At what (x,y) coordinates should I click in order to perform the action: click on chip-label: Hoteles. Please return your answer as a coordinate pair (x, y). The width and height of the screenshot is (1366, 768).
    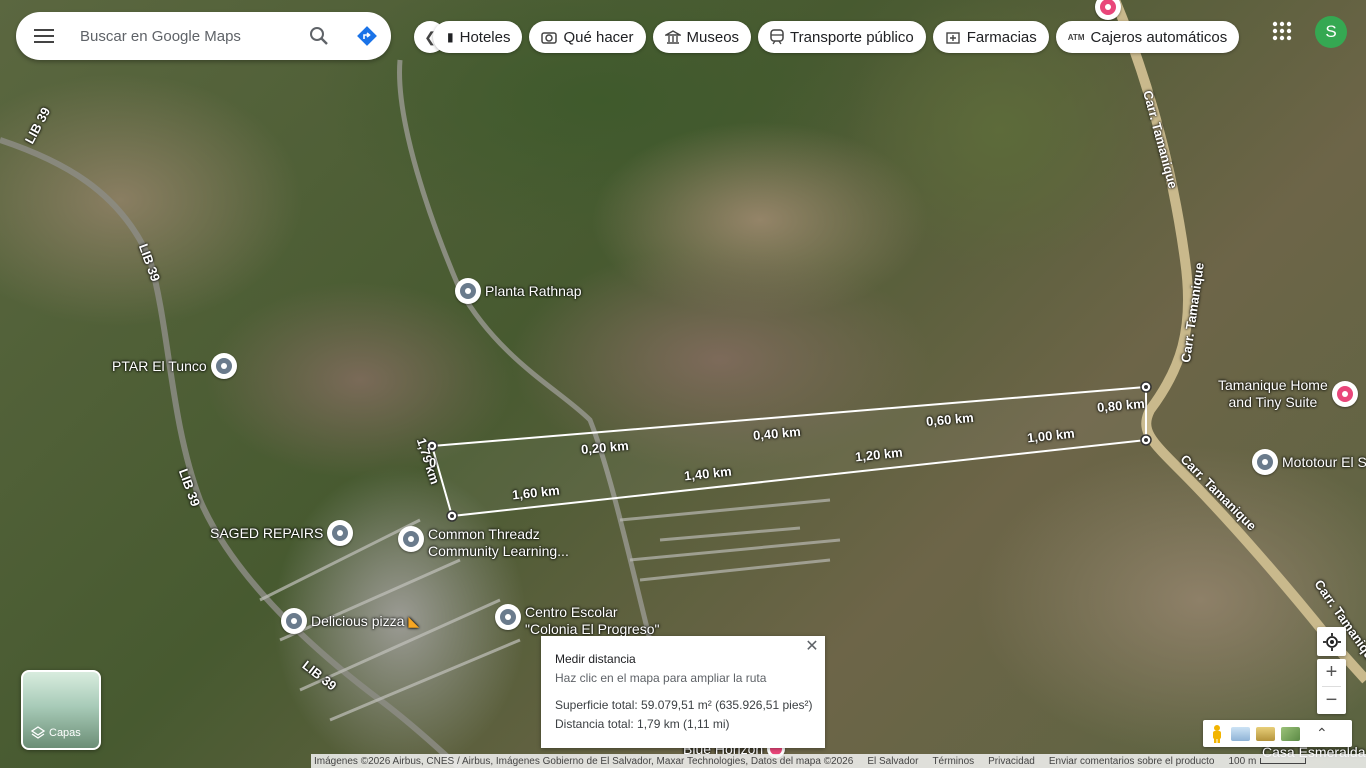
    Looking at the image, I should click on (485, 37).